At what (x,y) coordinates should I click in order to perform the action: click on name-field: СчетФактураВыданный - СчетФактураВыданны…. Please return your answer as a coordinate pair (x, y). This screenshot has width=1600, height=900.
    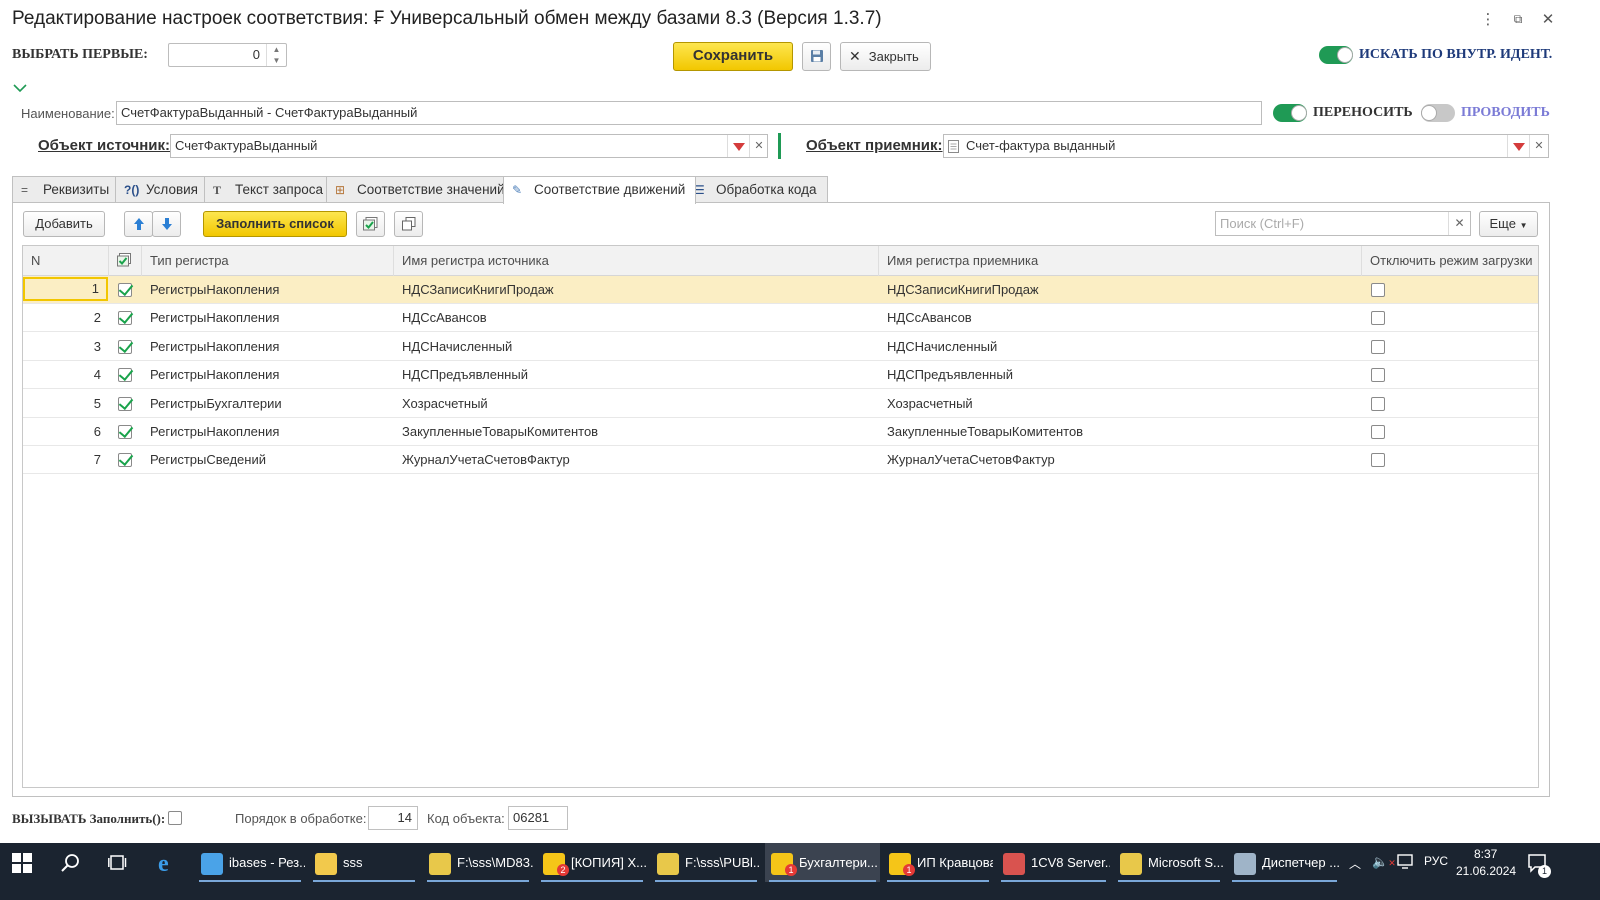
    Looking at the image, I should click on (689, 113).